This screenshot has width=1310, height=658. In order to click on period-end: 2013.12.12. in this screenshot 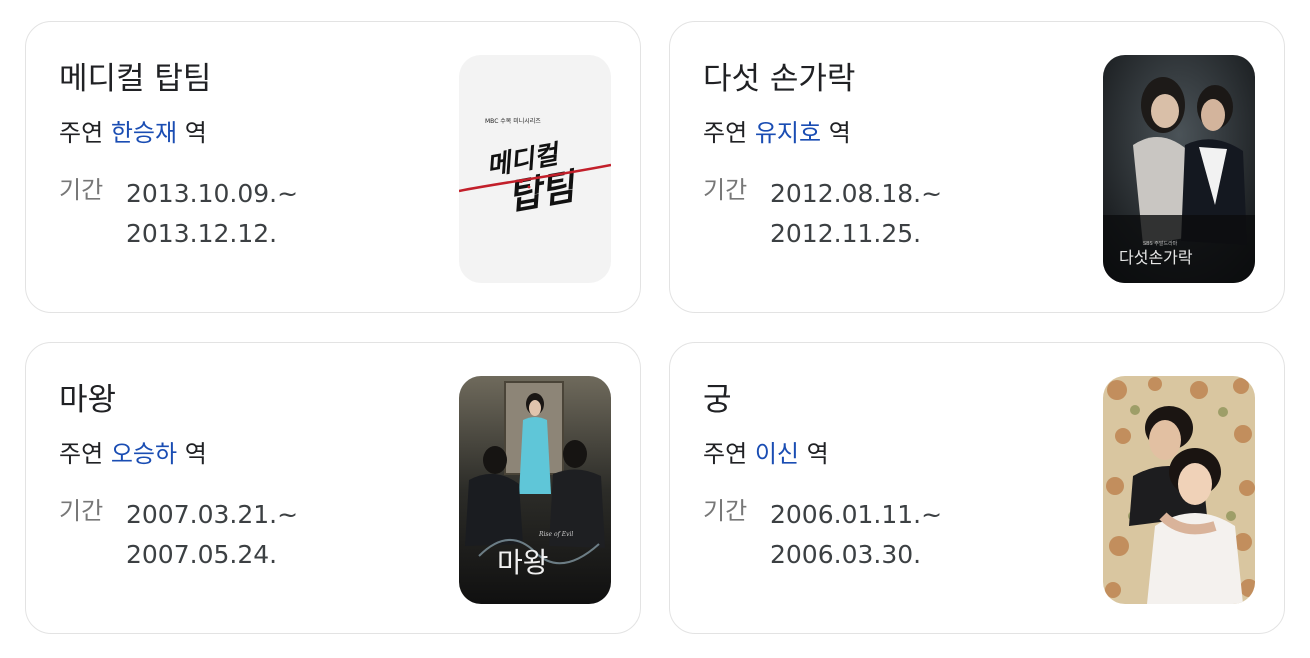, I will do `click(202, 233)`.